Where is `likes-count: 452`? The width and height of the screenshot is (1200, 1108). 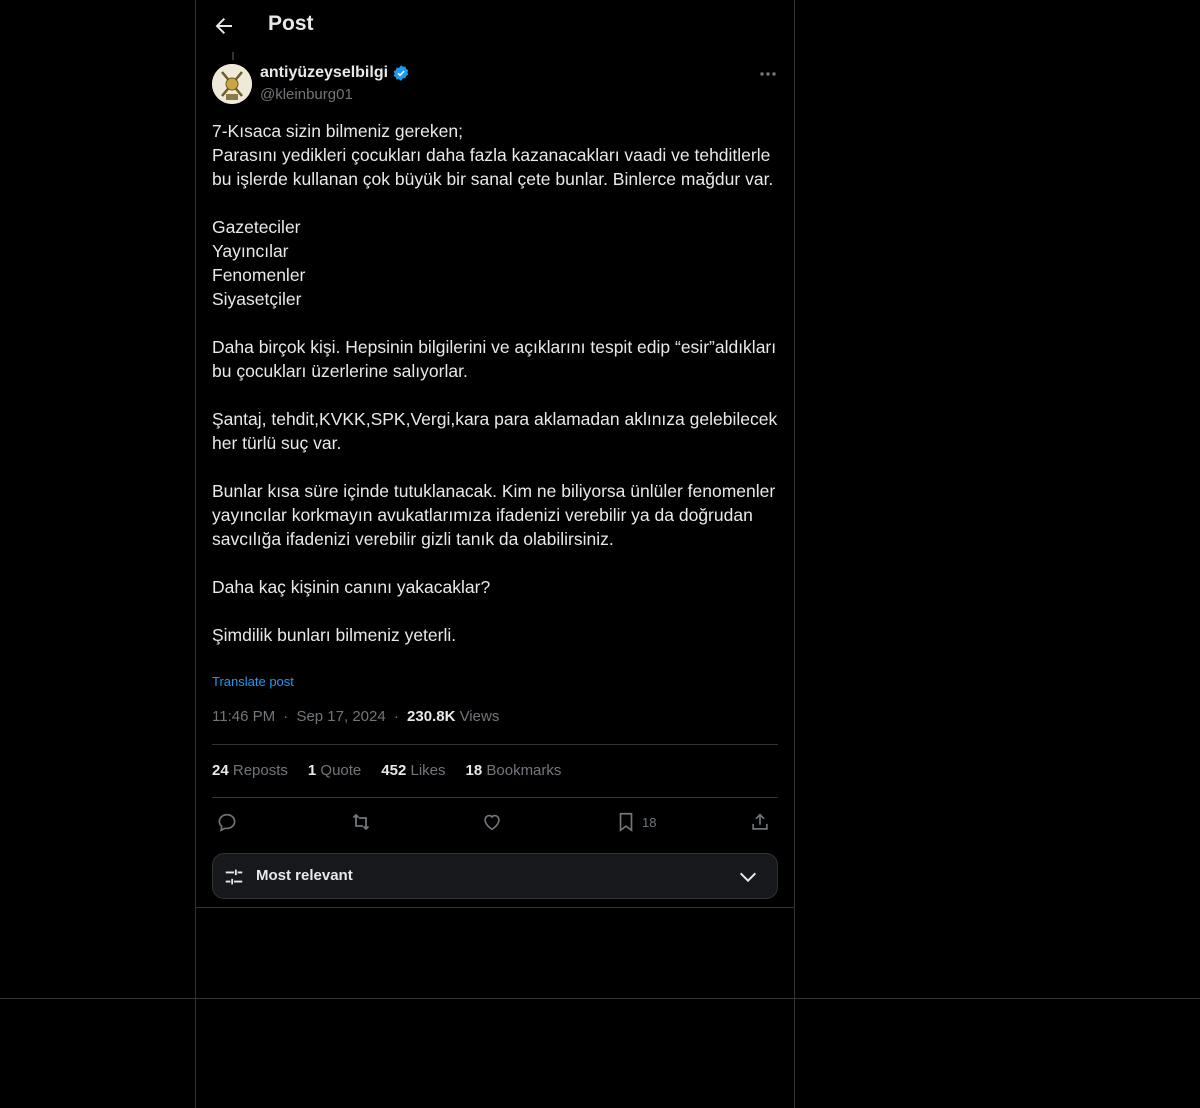 likes-count: 452 is located at coordinates (394, 770).